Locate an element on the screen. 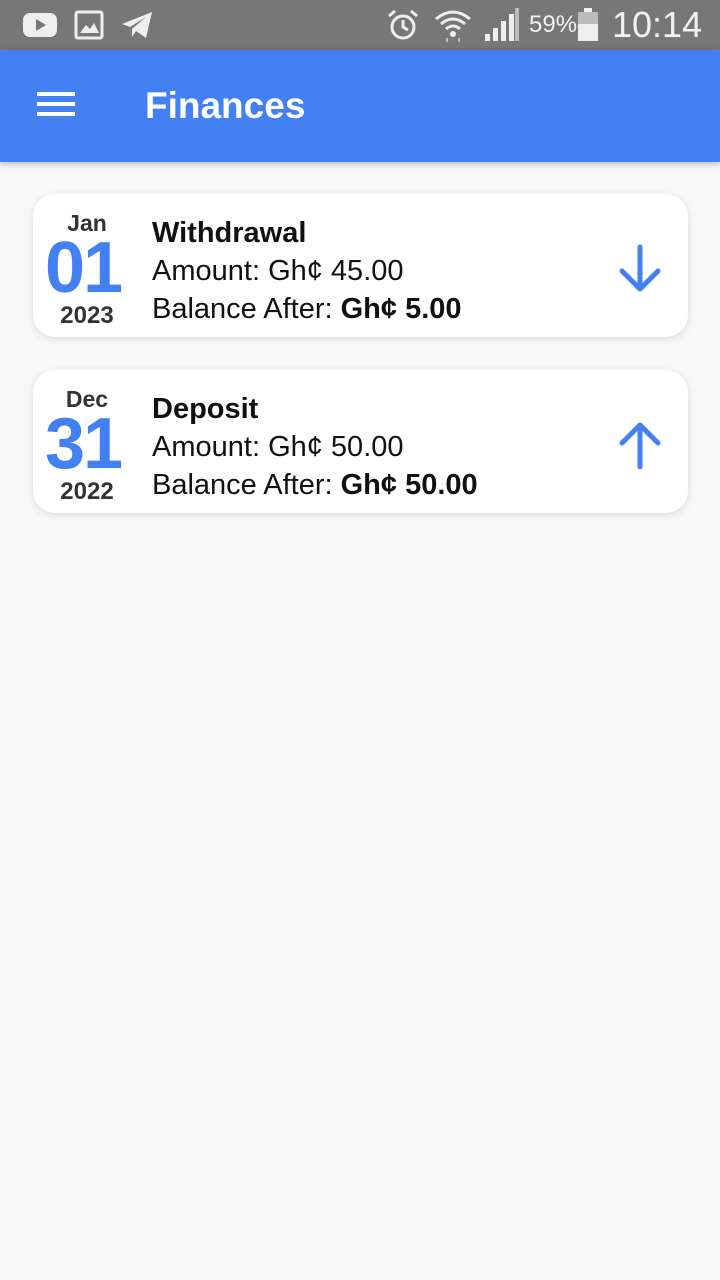  menu-button is located at coordinates (56, 106).